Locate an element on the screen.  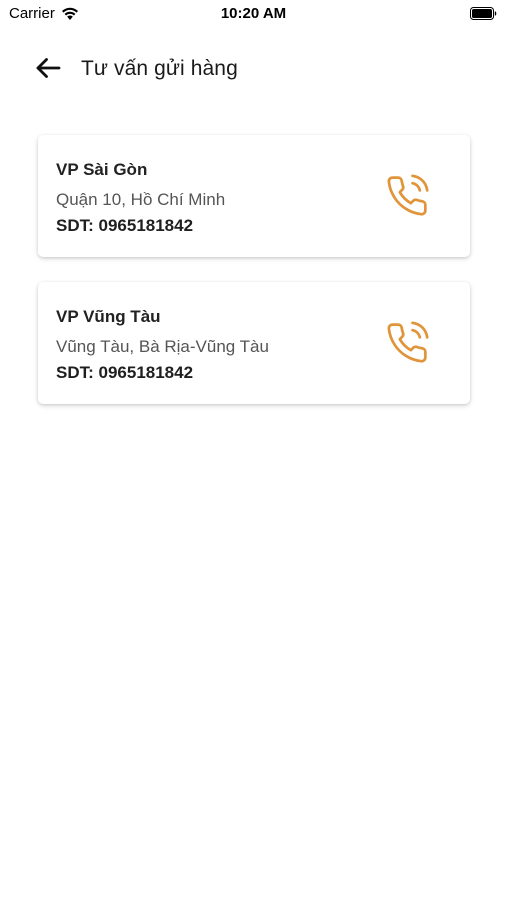
status-bar: Carrier 10:20 AM is located at coordinates (253, 14).